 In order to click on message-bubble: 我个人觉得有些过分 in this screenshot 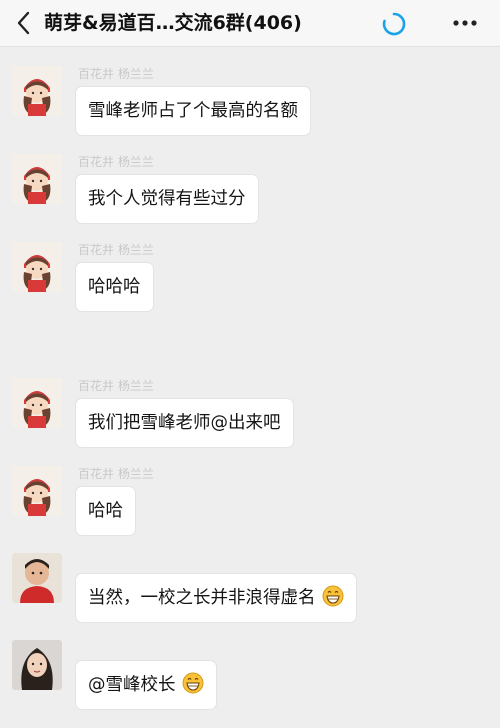, I will do `click(167, 199)`.